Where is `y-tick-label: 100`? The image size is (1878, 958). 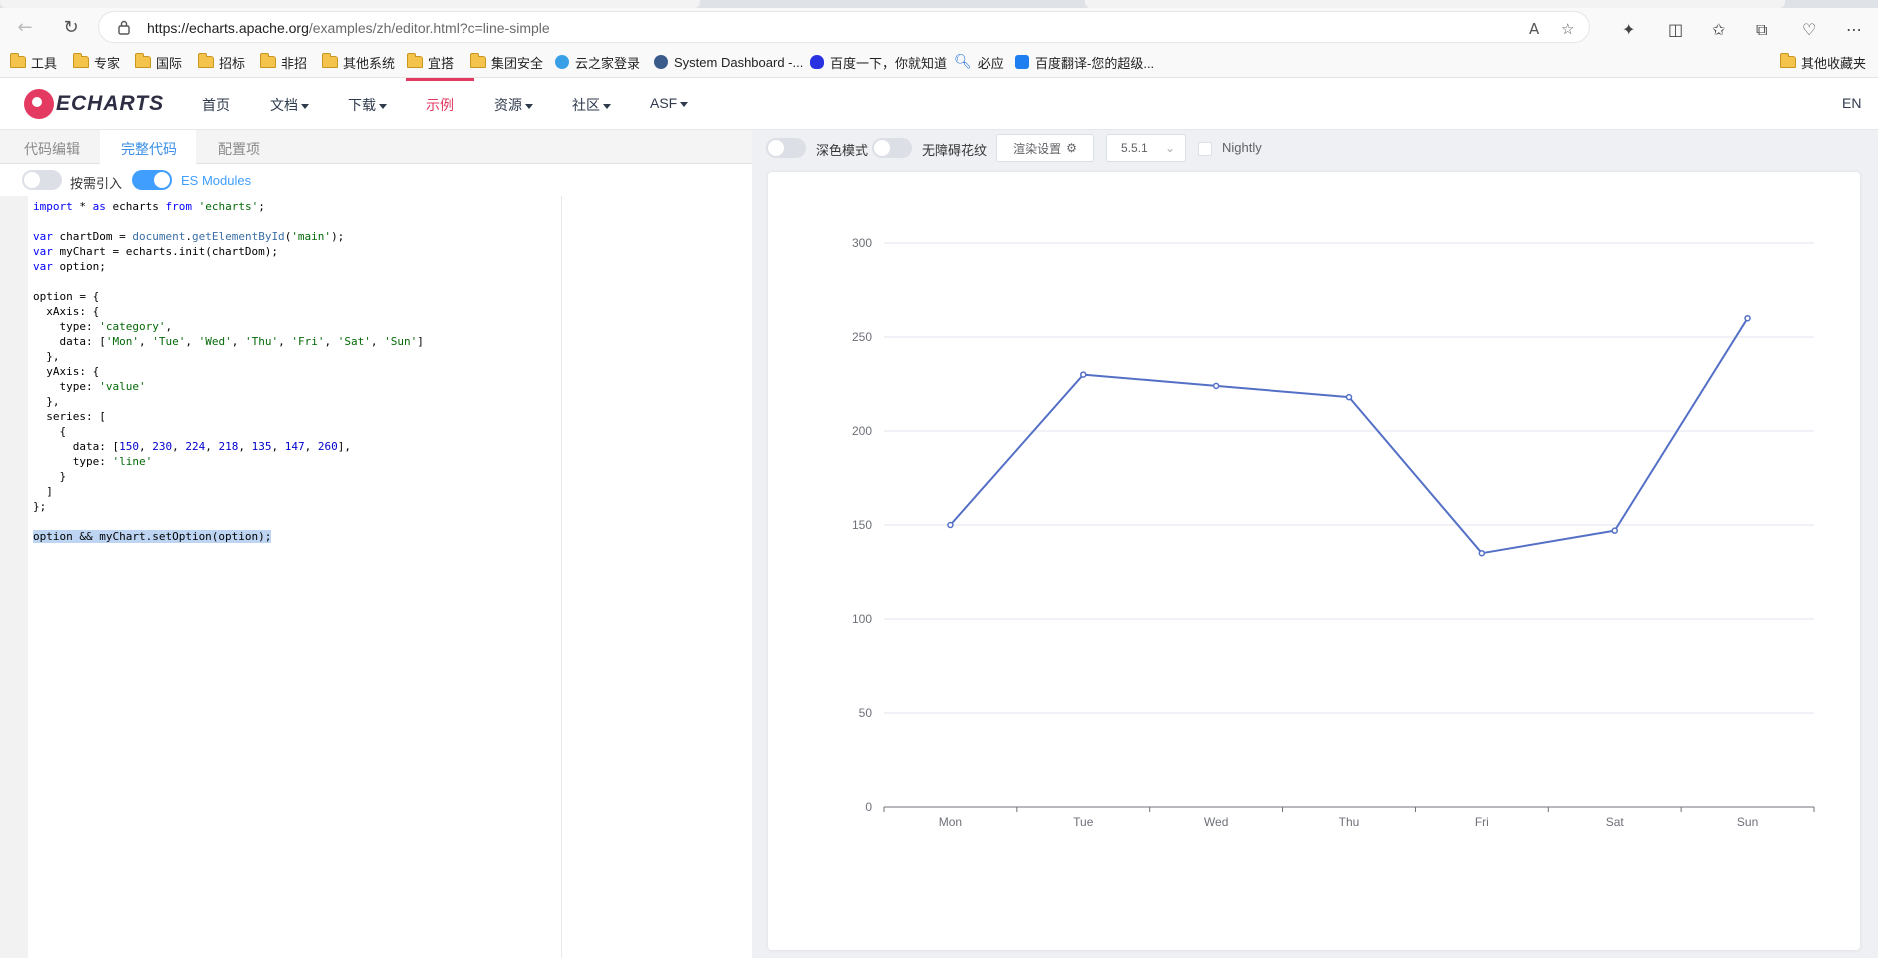
y-tick-label: 100 is located at coordinates (862, 619).